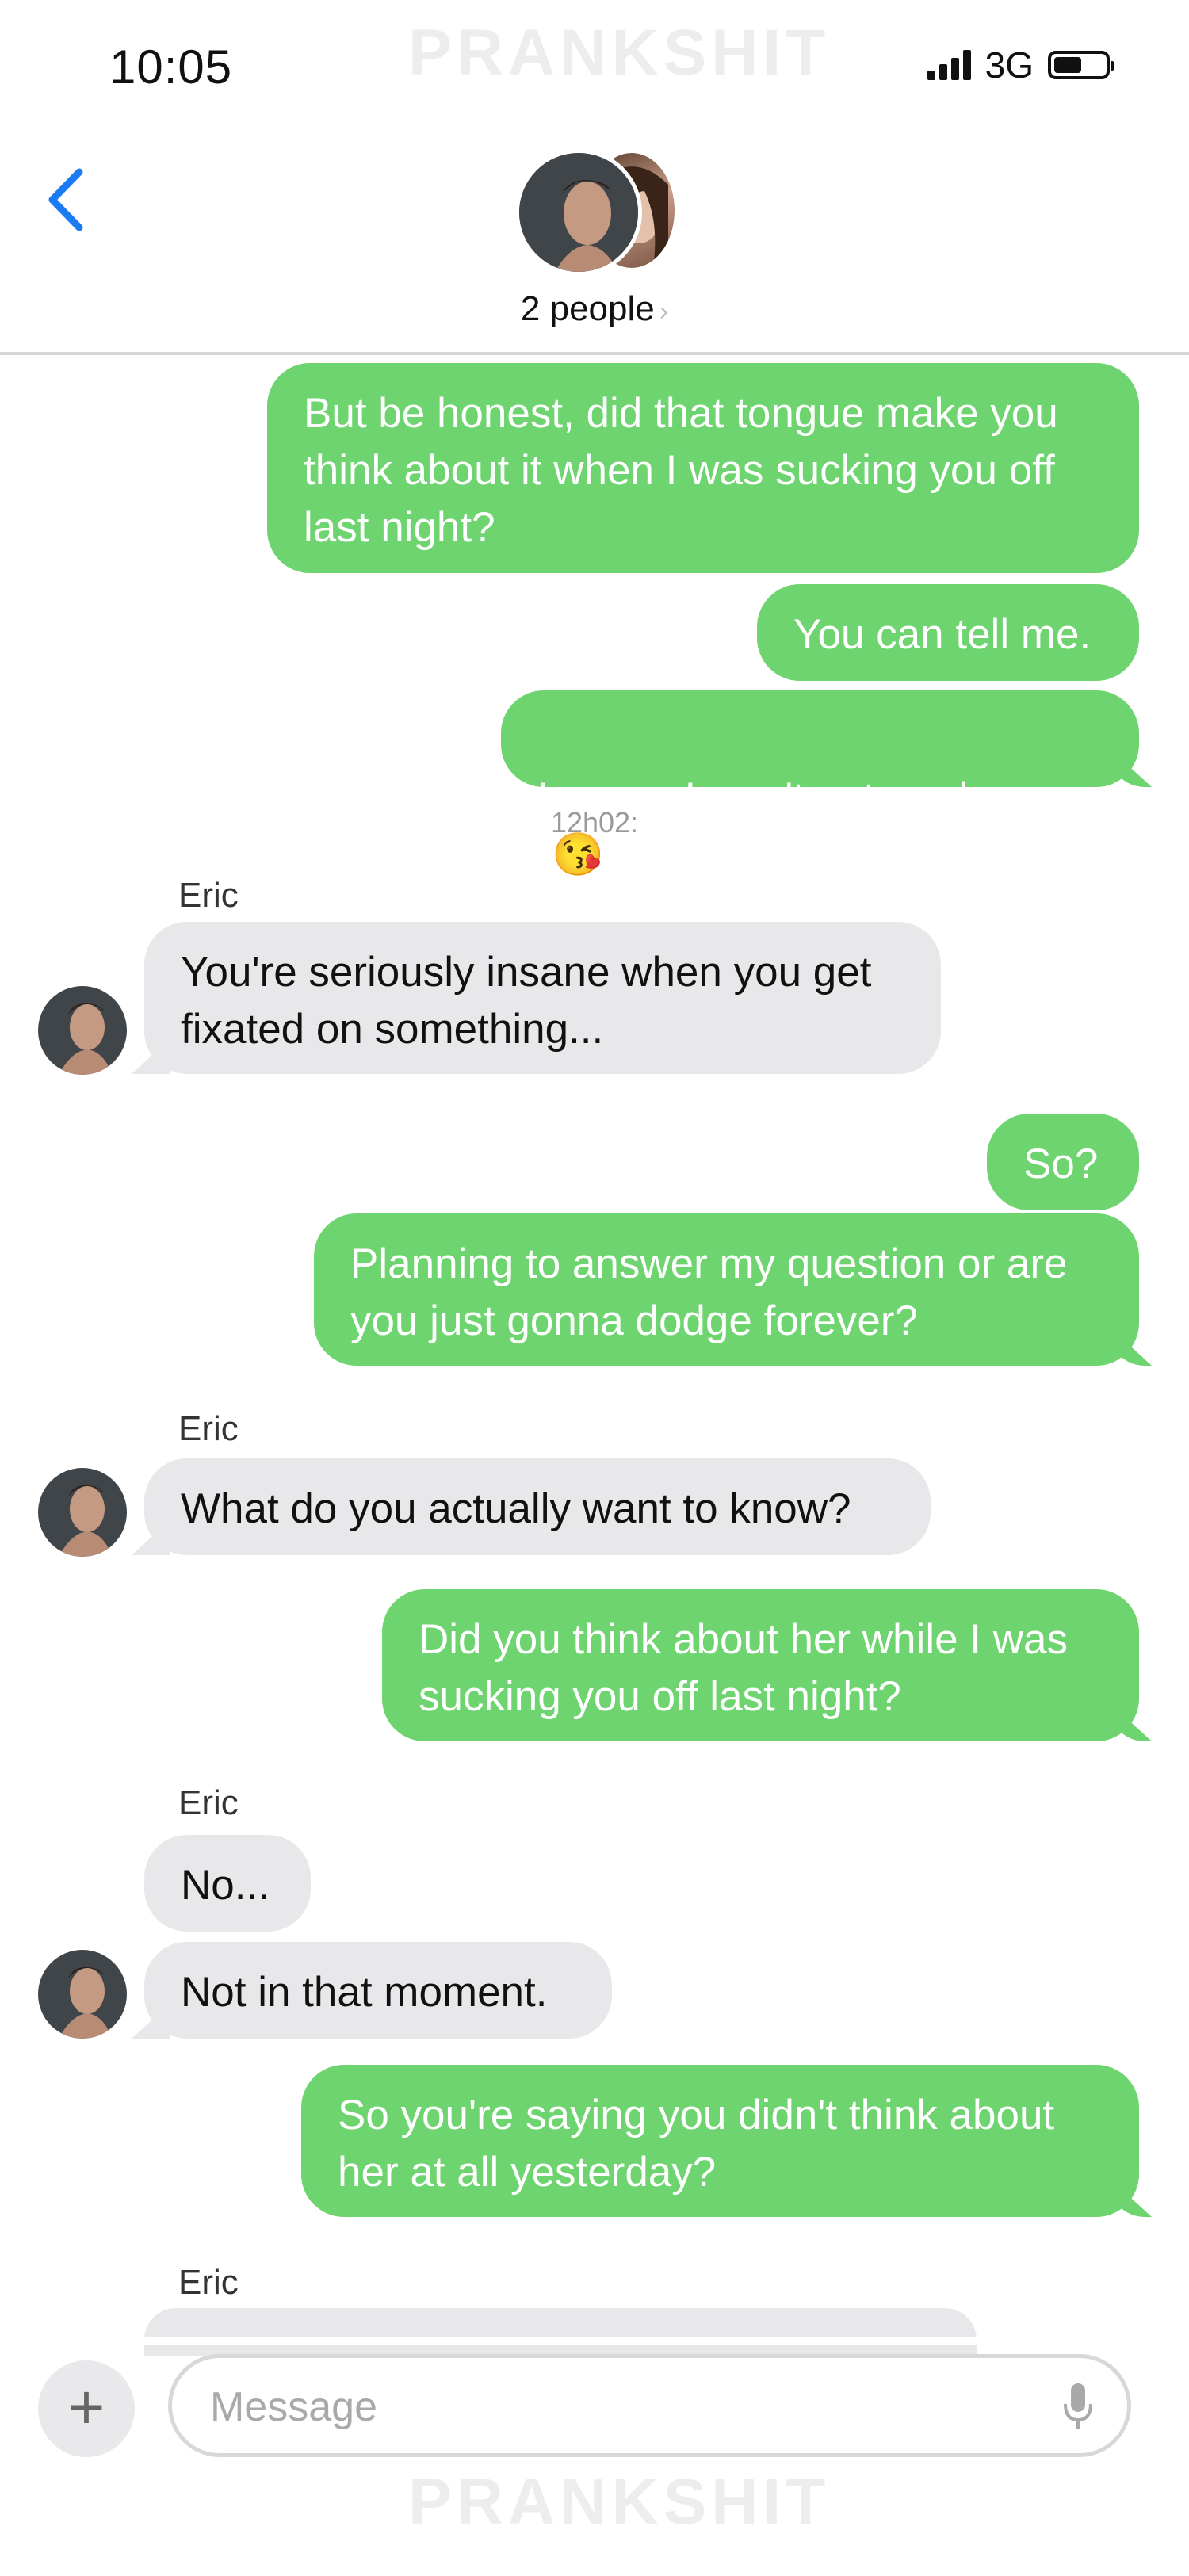 The width and height of the screenshot is (1189, 2576). I want to click on back-button, so click(67, 200).